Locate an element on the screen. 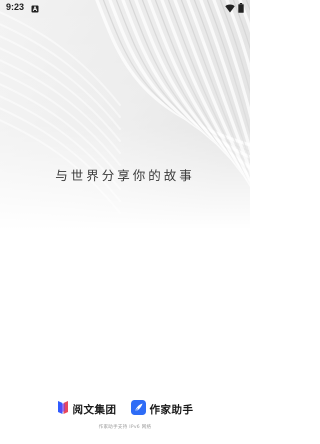 The width and height of the screenshot is (320, 444). splash-slogan: 与世界分享你的故事 is located at coordinates (125, 175).